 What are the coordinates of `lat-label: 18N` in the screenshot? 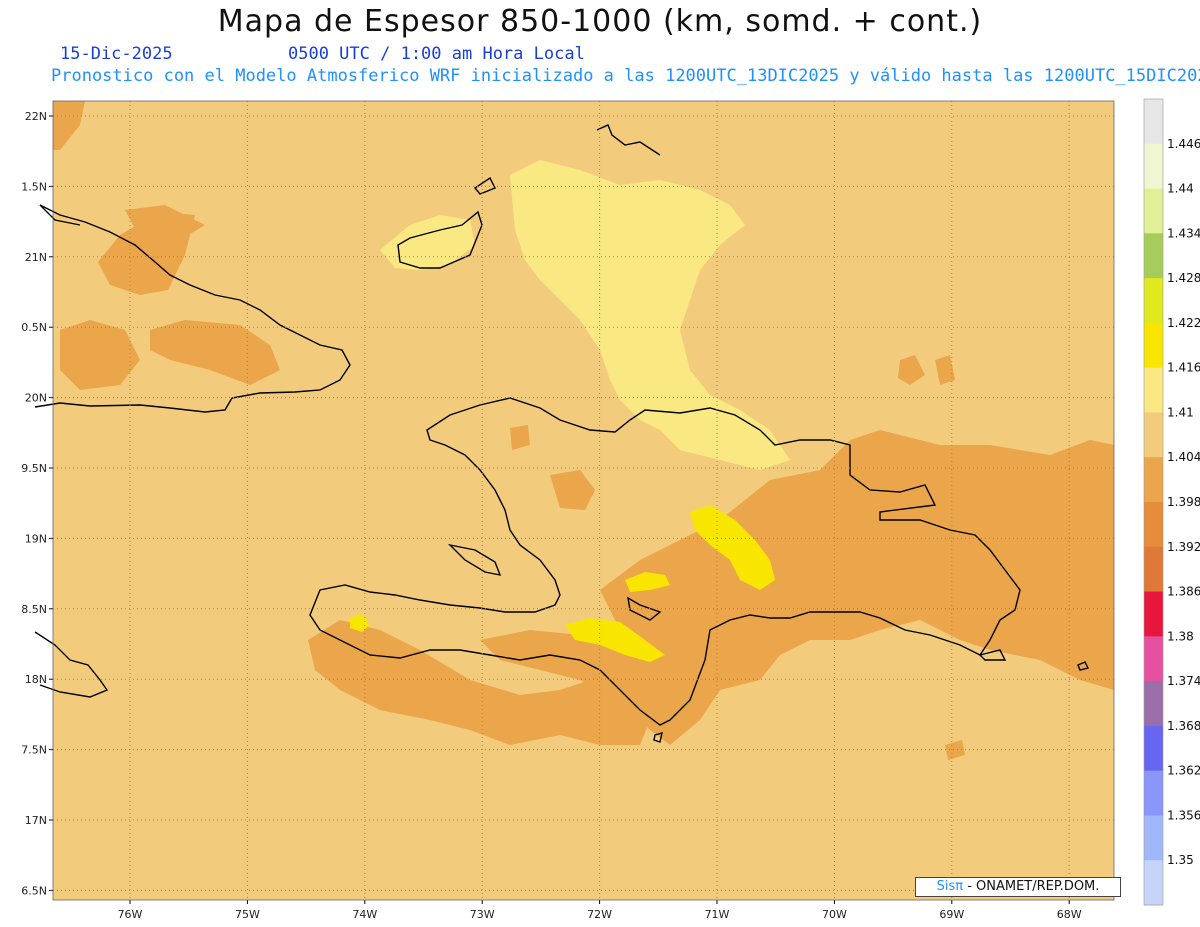 It's located at (36, 679).